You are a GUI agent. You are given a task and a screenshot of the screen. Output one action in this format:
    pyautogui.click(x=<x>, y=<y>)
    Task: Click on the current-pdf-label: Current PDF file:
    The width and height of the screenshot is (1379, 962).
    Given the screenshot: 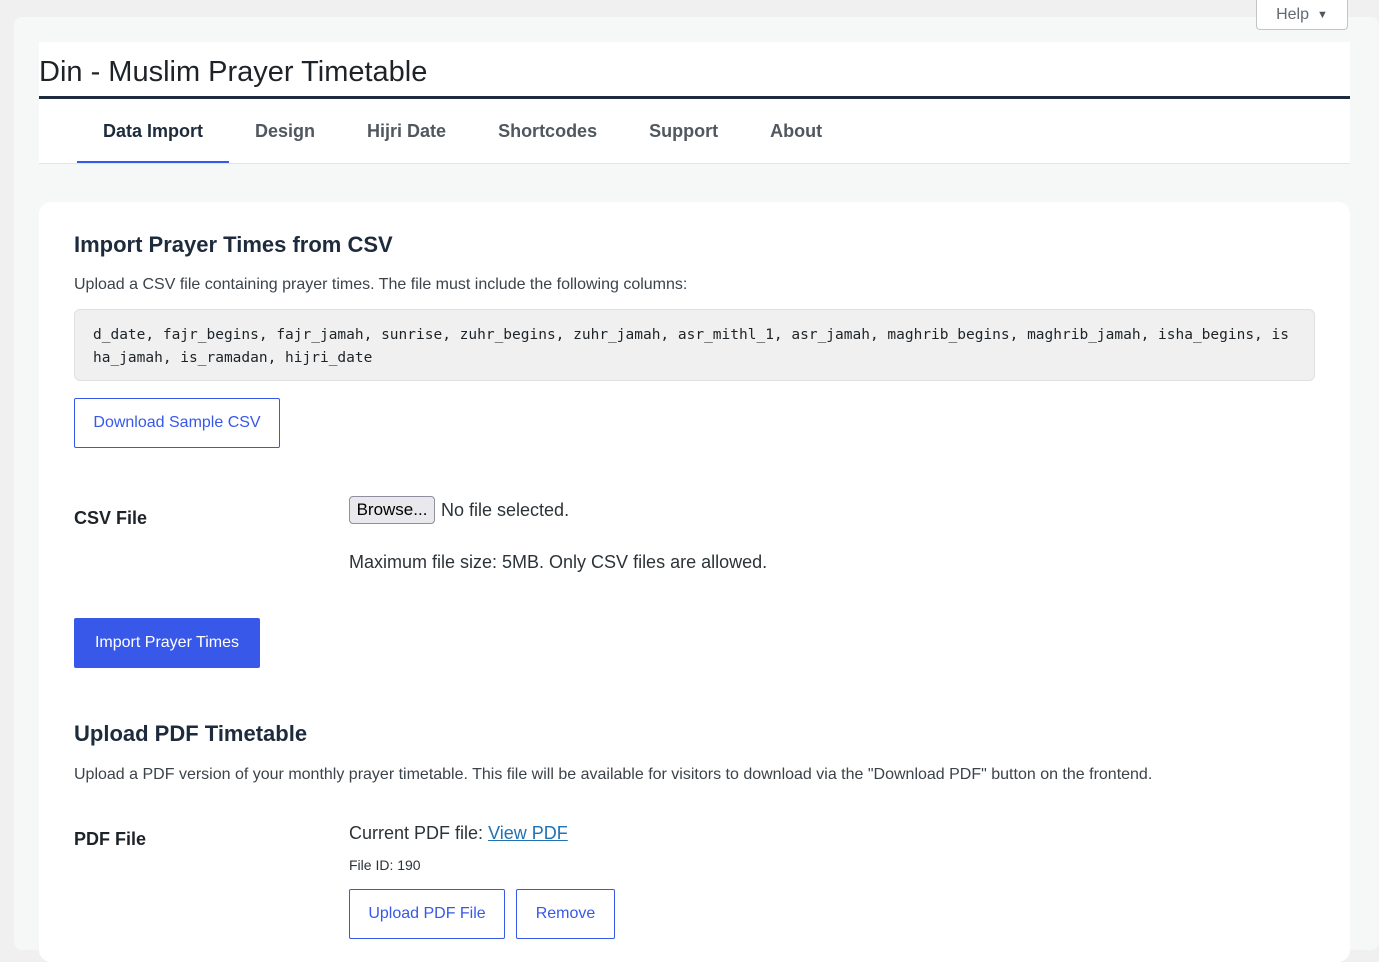 What is the action you would take?
    pyautogui.click(x=416, y=833)
    